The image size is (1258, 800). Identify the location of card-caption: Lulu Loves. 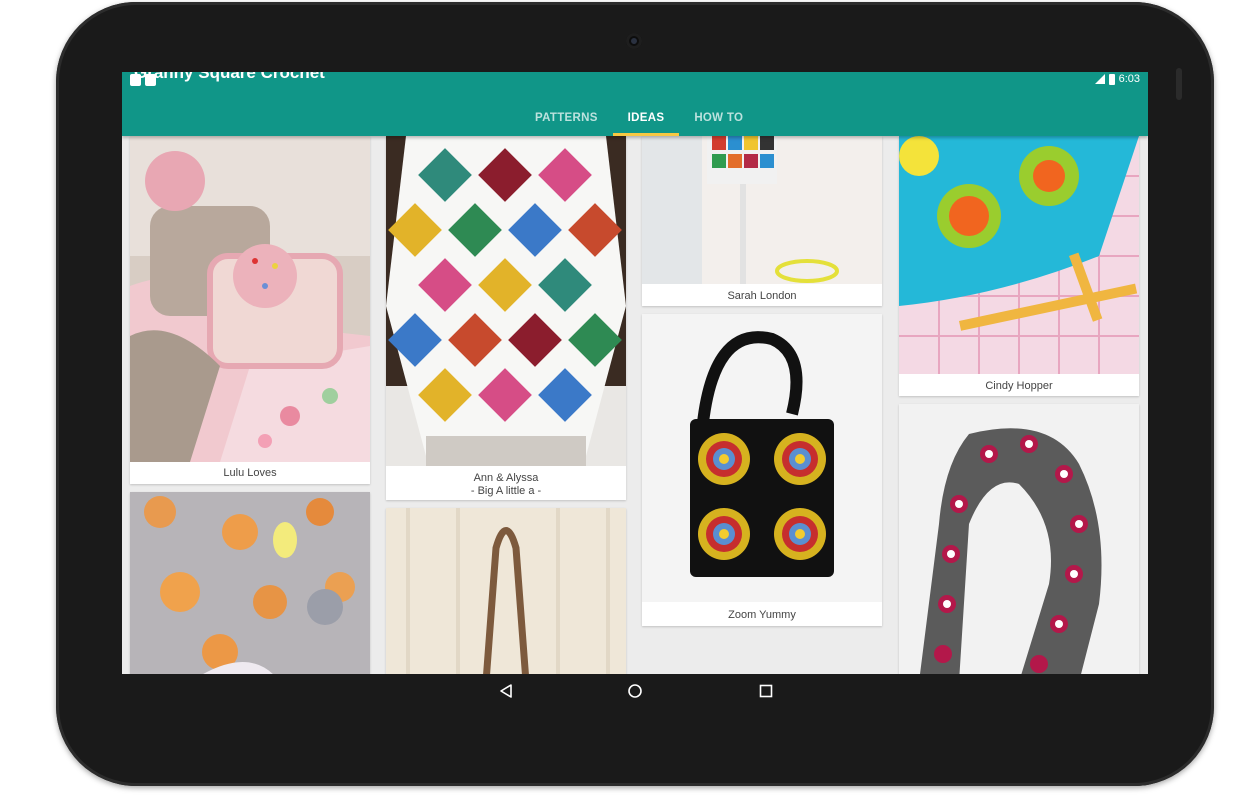
(250, 473).